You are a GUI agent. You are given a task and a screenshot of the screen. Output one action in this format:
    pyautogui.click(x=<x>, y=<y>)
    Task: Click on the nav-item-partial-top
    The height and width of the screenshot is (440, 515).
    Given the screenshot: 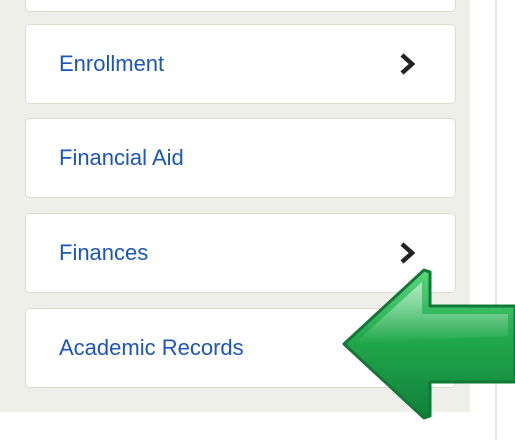 What is the action you would take?
    pyautogui.click(x=240, y=6)
    